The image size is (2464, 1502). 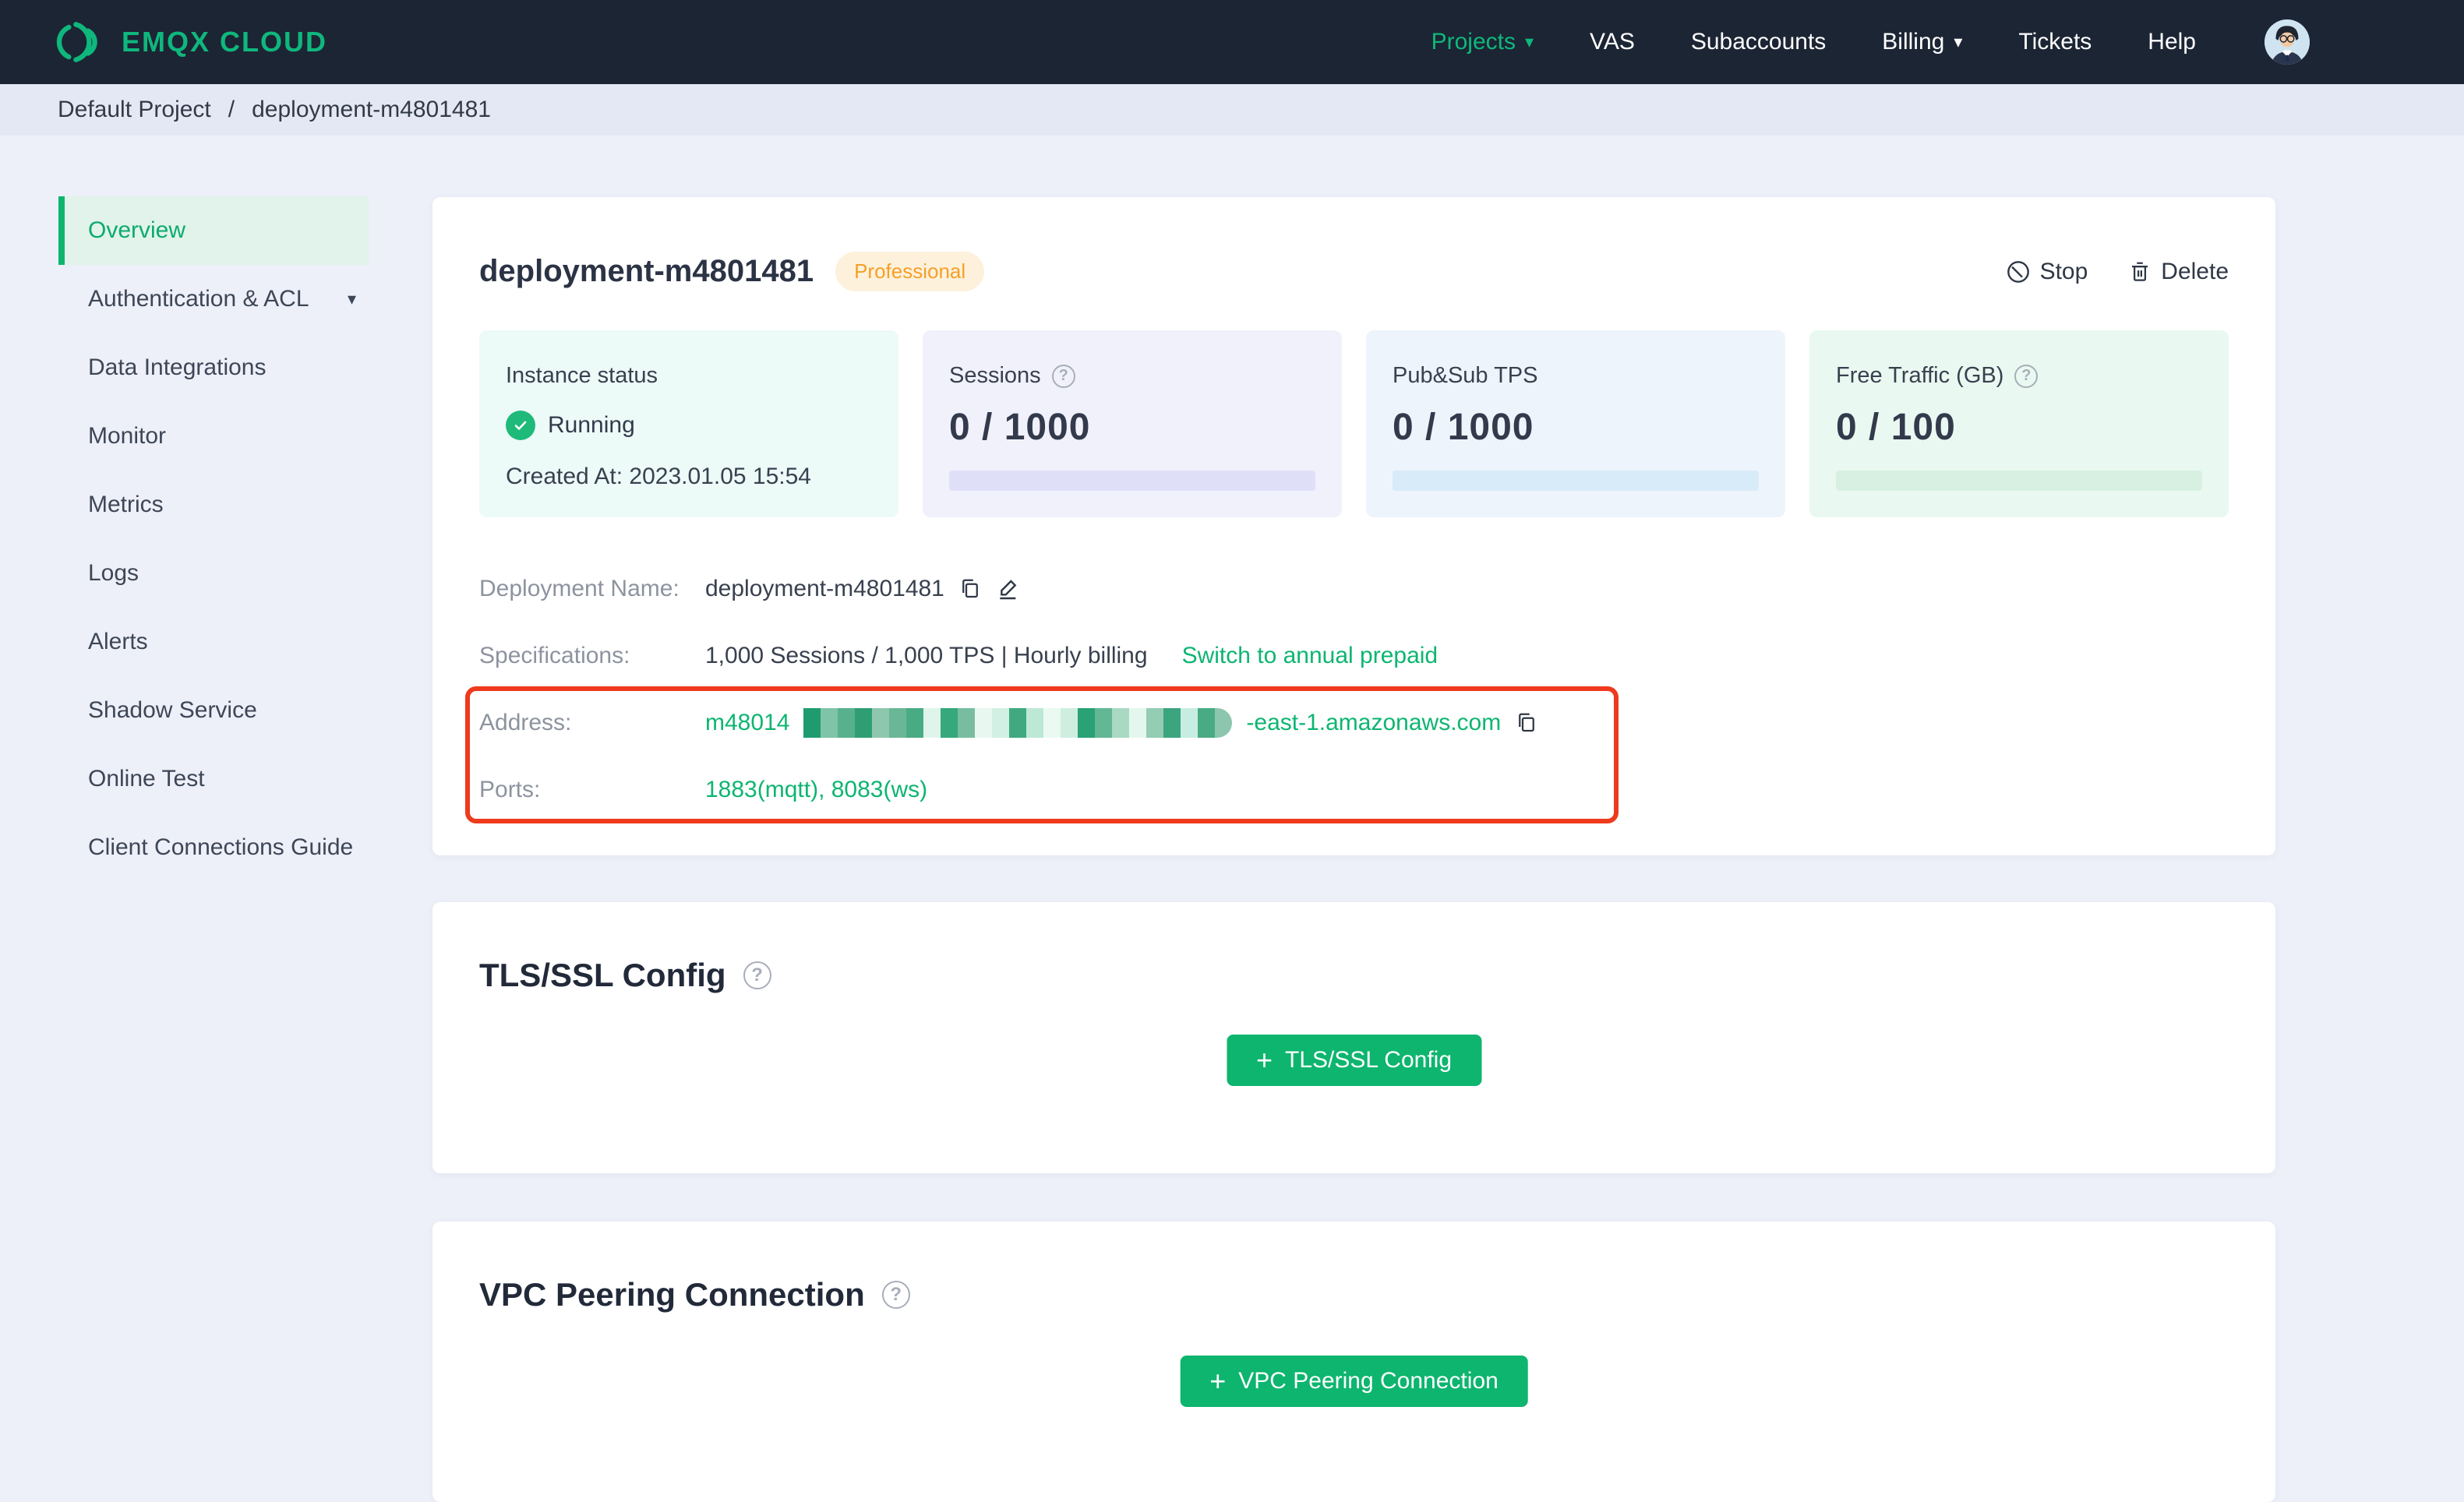 I want to click on trash-icon, so click(x=2140, y=271).